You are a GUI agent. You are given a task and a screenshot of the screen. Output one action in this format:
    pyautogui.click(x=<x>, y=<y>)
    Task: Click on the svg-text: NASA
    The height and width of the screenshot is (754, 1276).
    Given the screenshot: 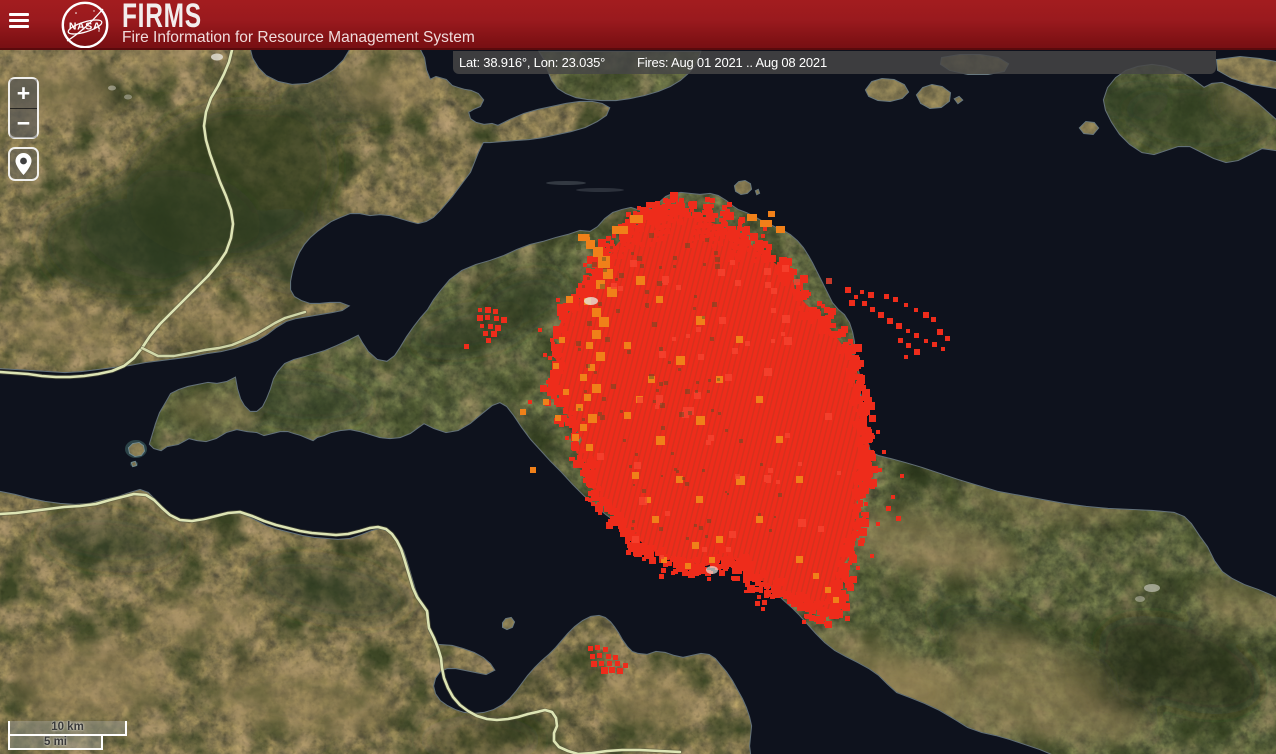 What is the action you would take?
    pyautogui.click(x=85, y=27)
    